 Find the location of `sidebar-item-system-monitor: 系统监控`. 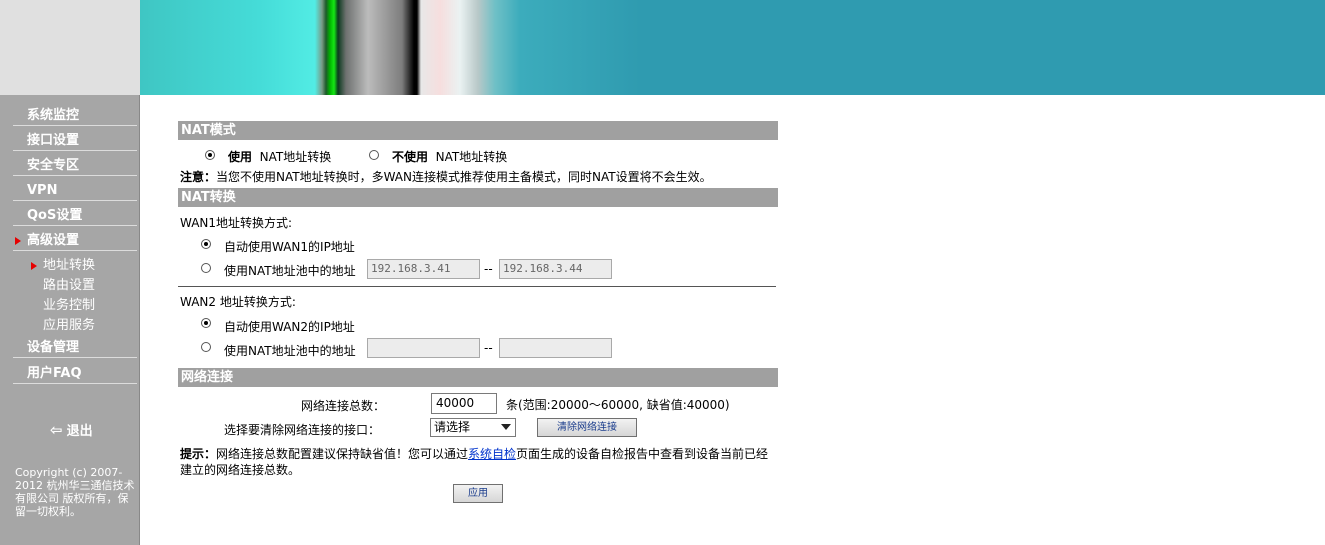

sidebar-item-system-monitor: 系统监控 is located at coordinates (75, 116).